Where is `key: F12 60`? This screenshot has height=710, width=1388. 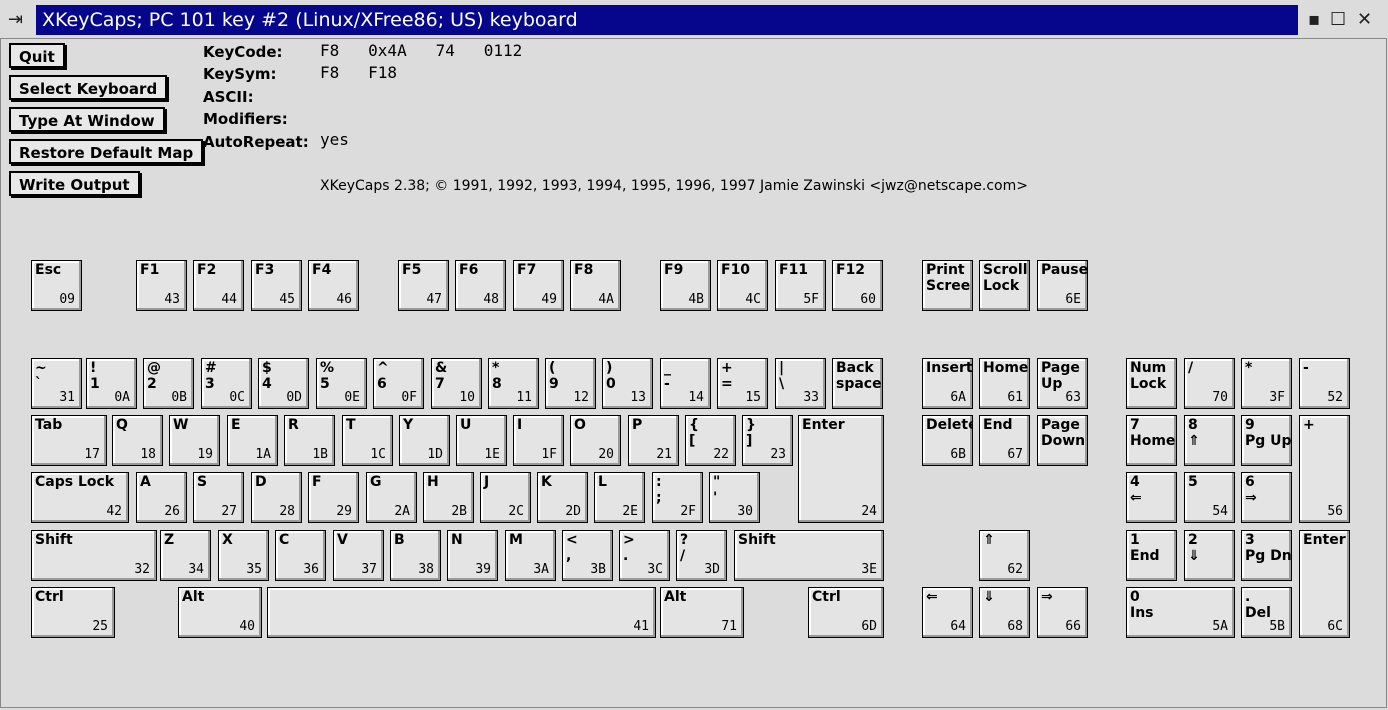 key: F12 60 is located at coordinates (857, 285).